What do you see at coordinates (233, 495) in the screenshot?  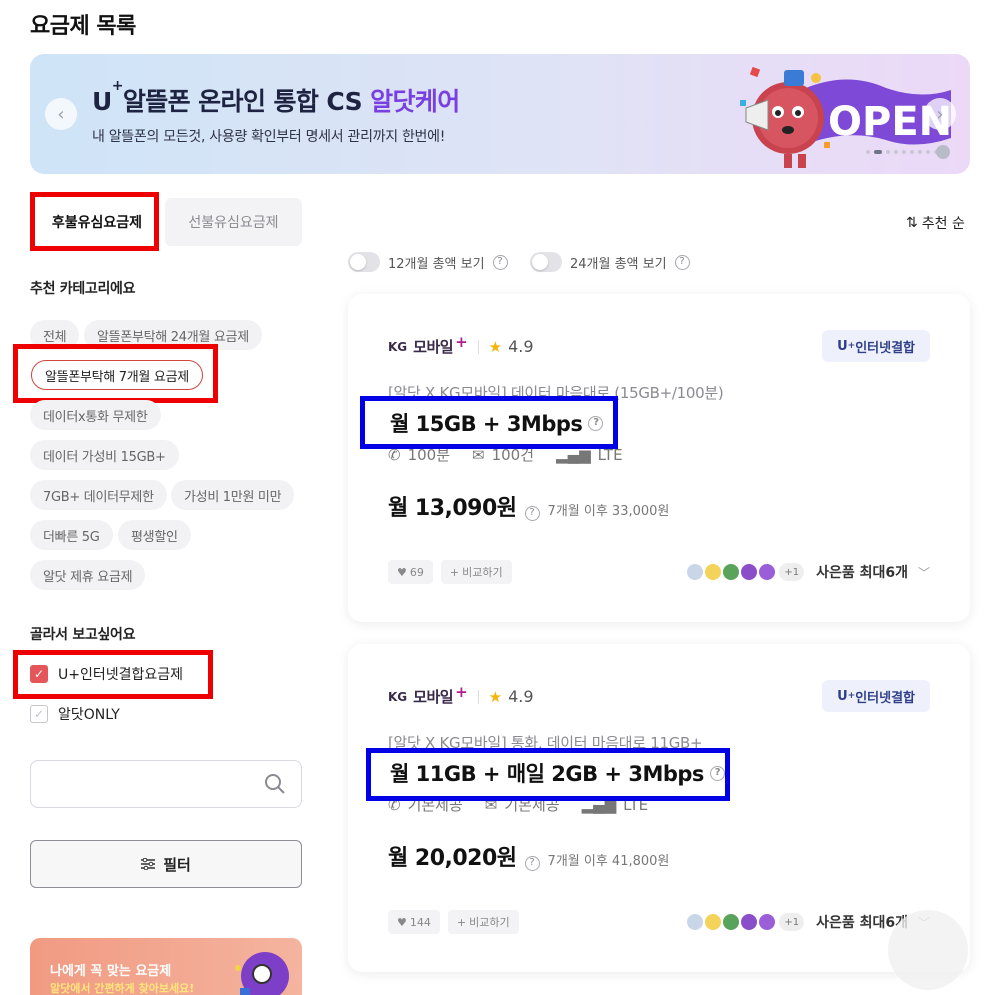 I see `category-chip-under-10k: 가성비 1만원 미만` at bounding box center [233, 495].